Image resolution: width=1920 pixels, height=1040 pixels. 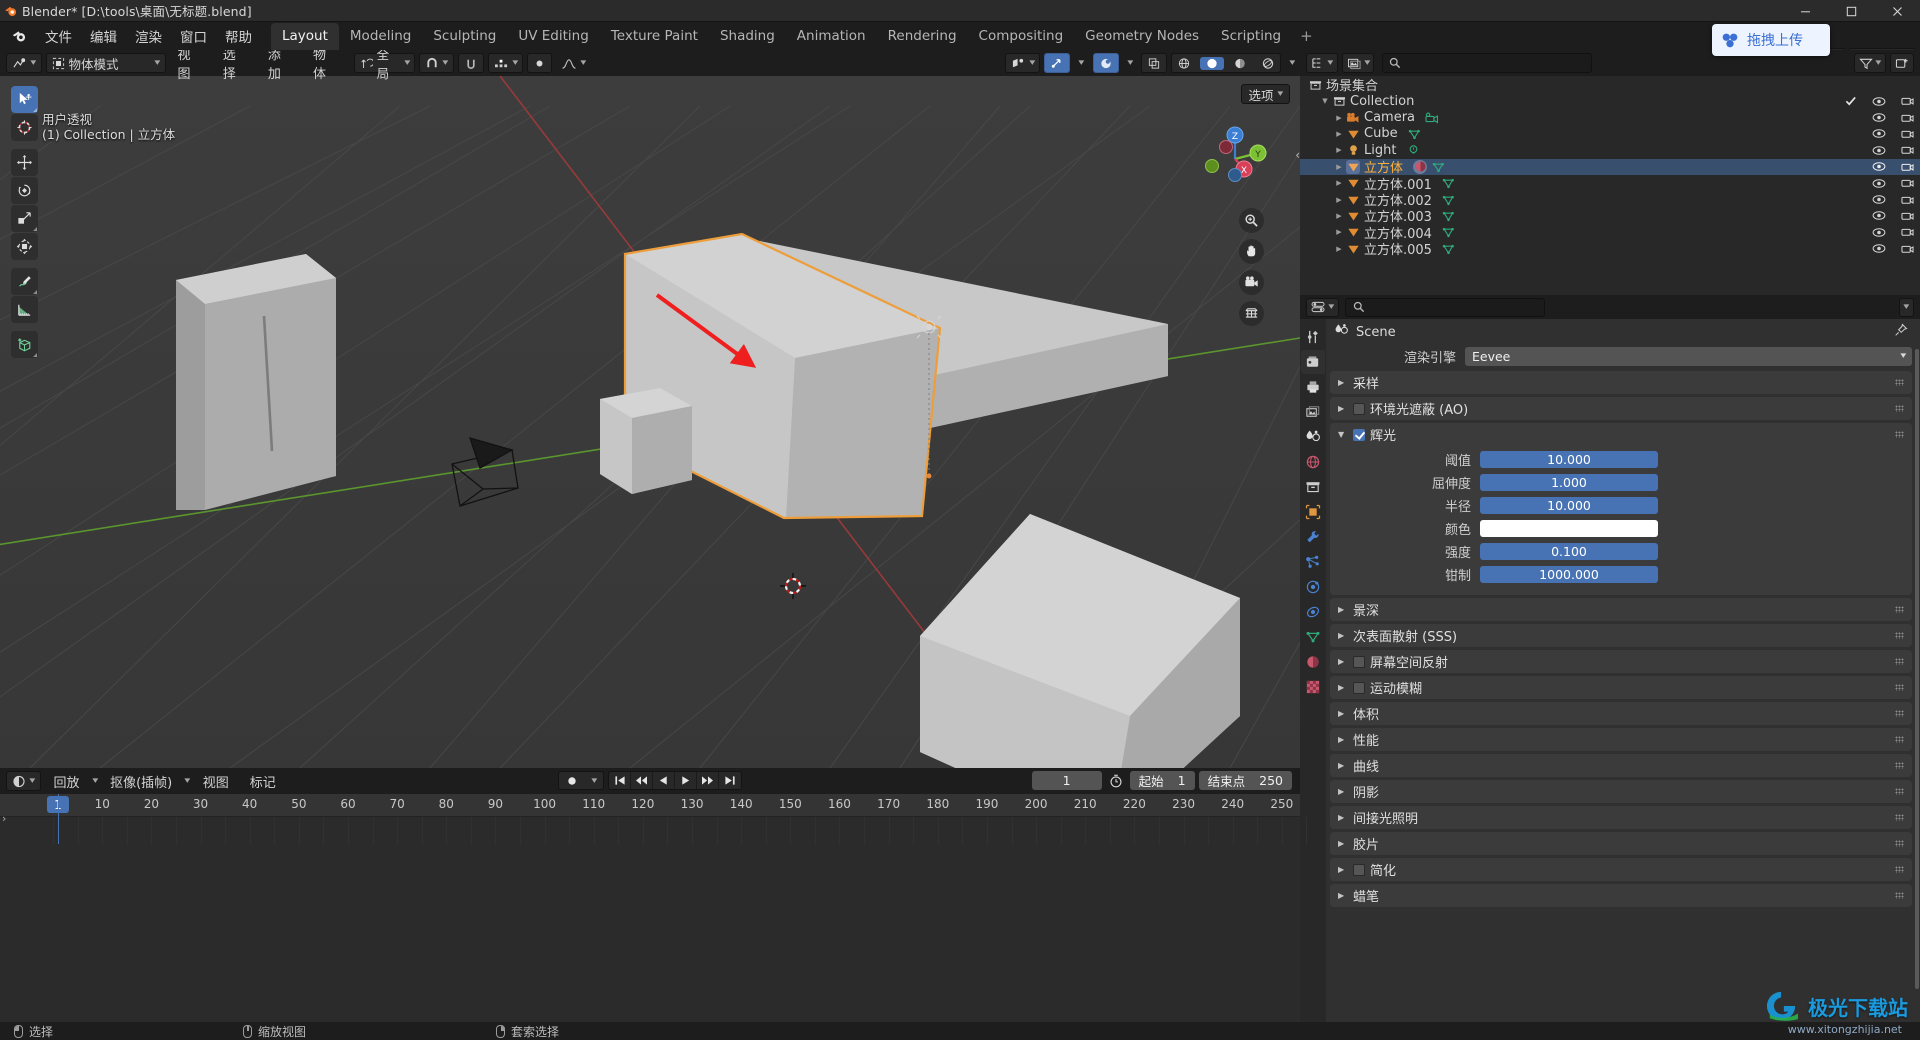 I want to click on properties-scrollbar, so click(x=1917, y=669).